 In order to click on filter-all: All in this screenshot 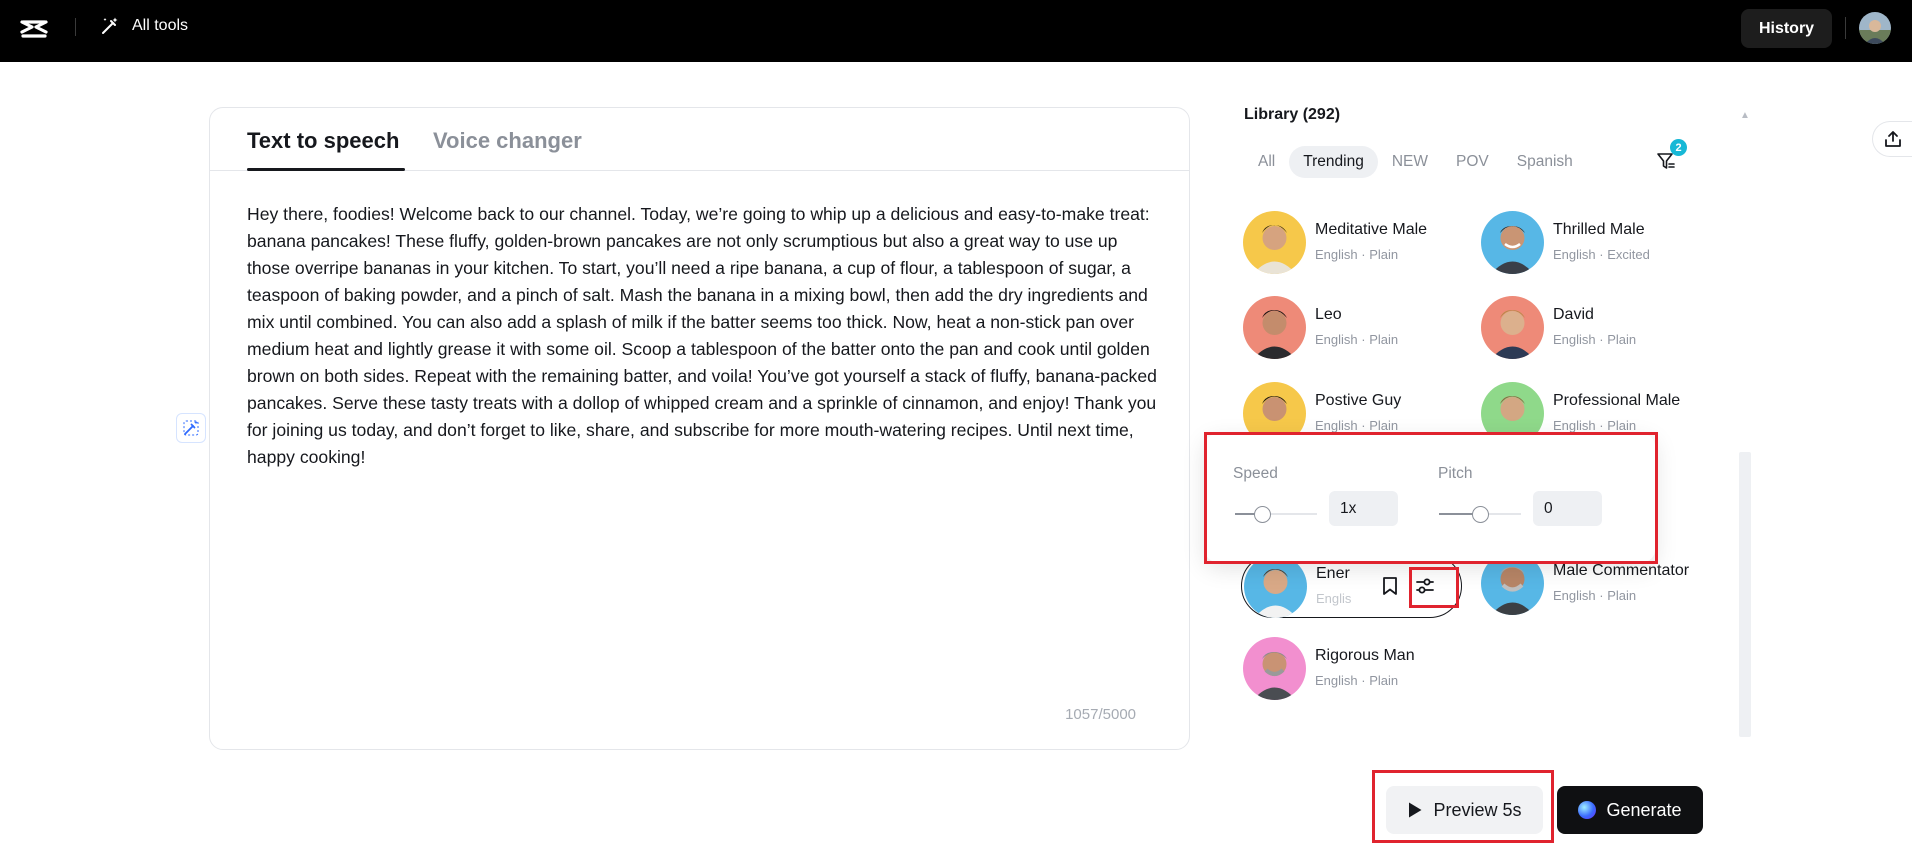, I will do `click(1266, 162)`.